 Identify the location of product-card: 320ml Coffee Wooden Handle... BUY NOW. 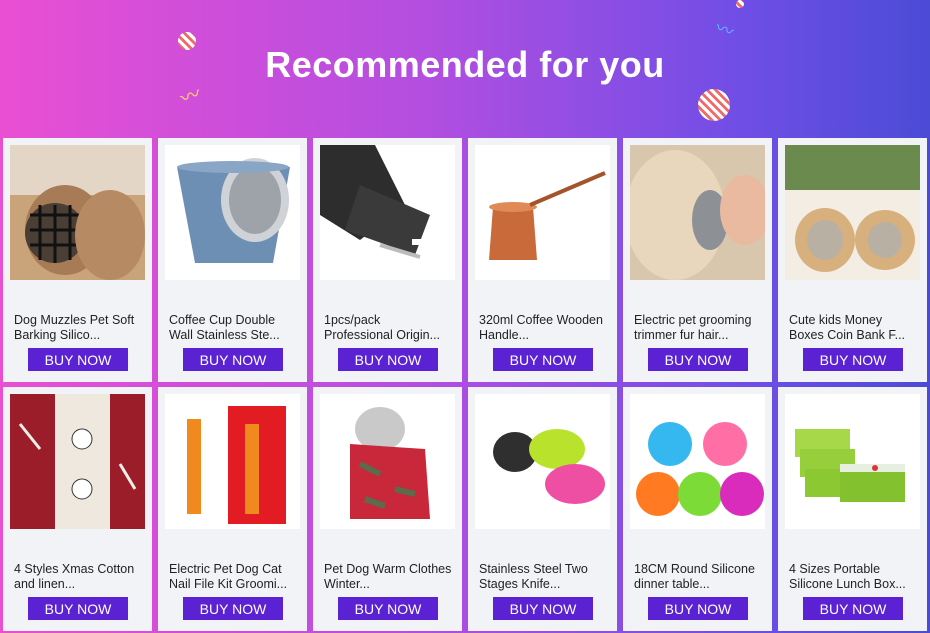
(542, 260).